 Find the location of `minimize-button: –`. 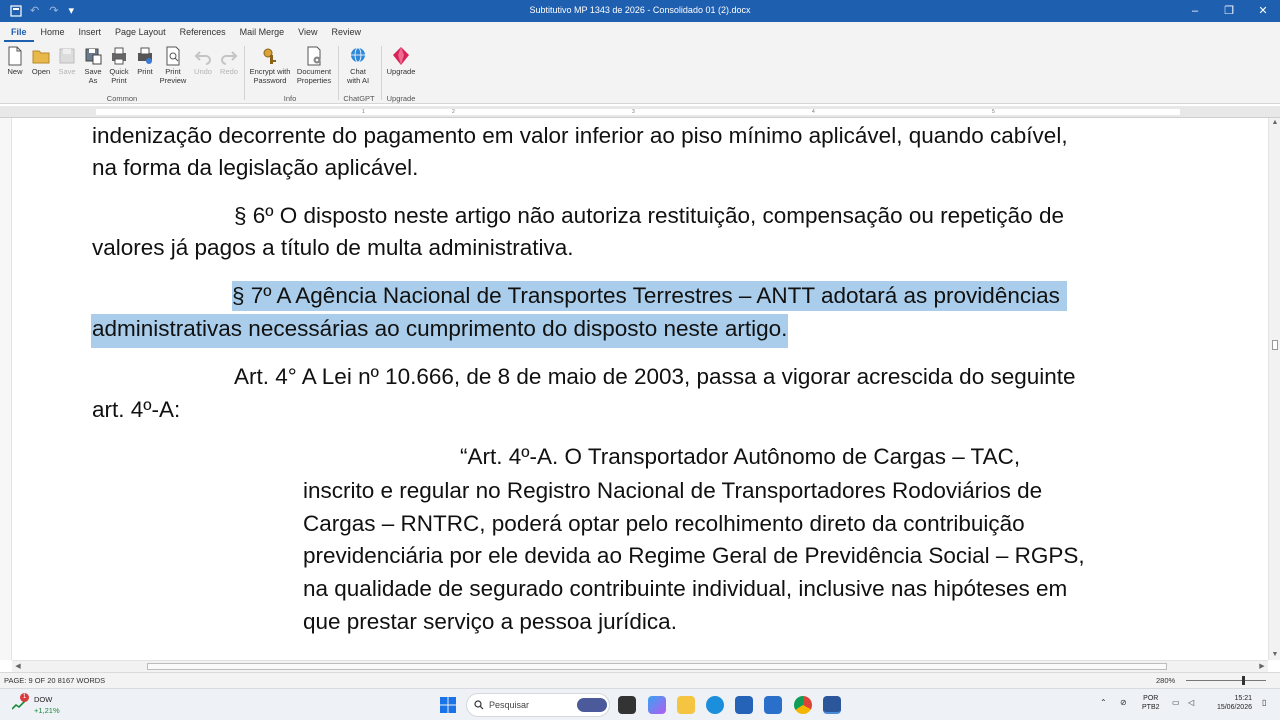

minimize-button: – is located at coordinates (1195, 11).